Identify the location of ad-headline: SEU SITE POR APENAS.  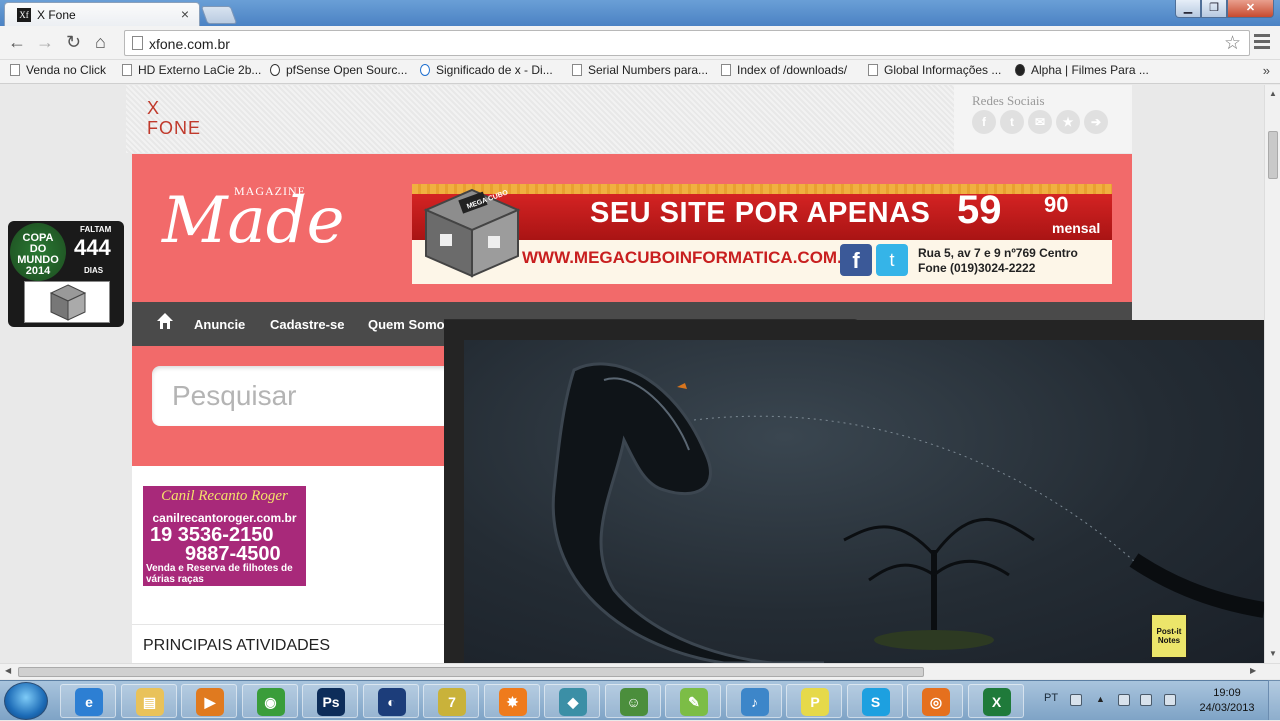
(760, 213).